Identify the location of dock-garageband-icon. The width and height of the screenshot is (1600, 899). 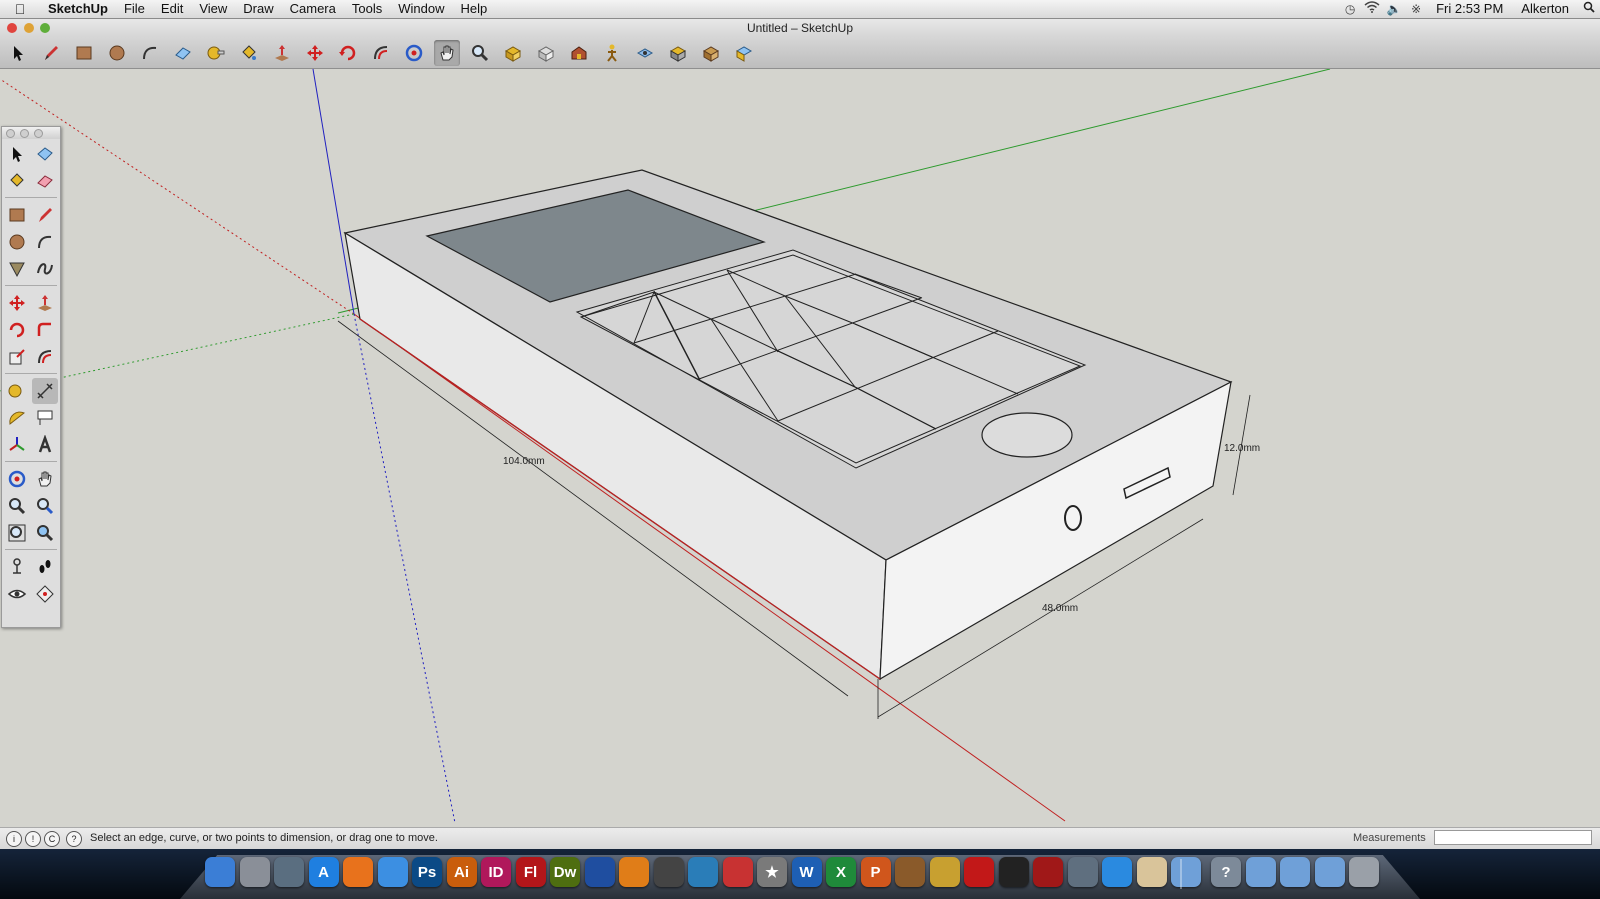
(910, 872).